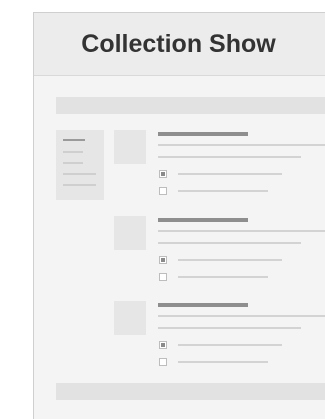 The width and height of the screenshot is (325, 419). What do you see at coordinates (190, 391) in the screenshot?
I see `bottom-bar-placeholder` at bounding box center [190, 391].